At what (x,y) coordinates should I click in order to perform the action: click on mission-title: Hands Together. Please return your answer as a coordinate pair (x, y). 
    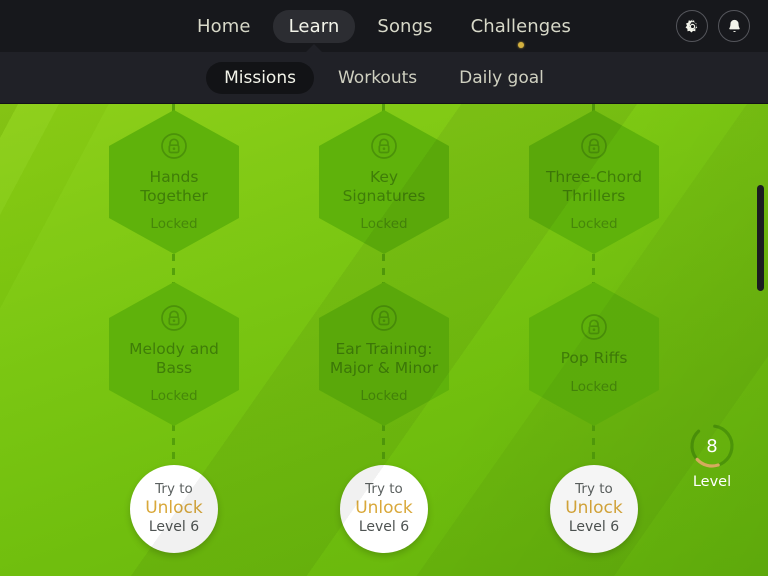
    Looking at the image, I should click on (174, 186).